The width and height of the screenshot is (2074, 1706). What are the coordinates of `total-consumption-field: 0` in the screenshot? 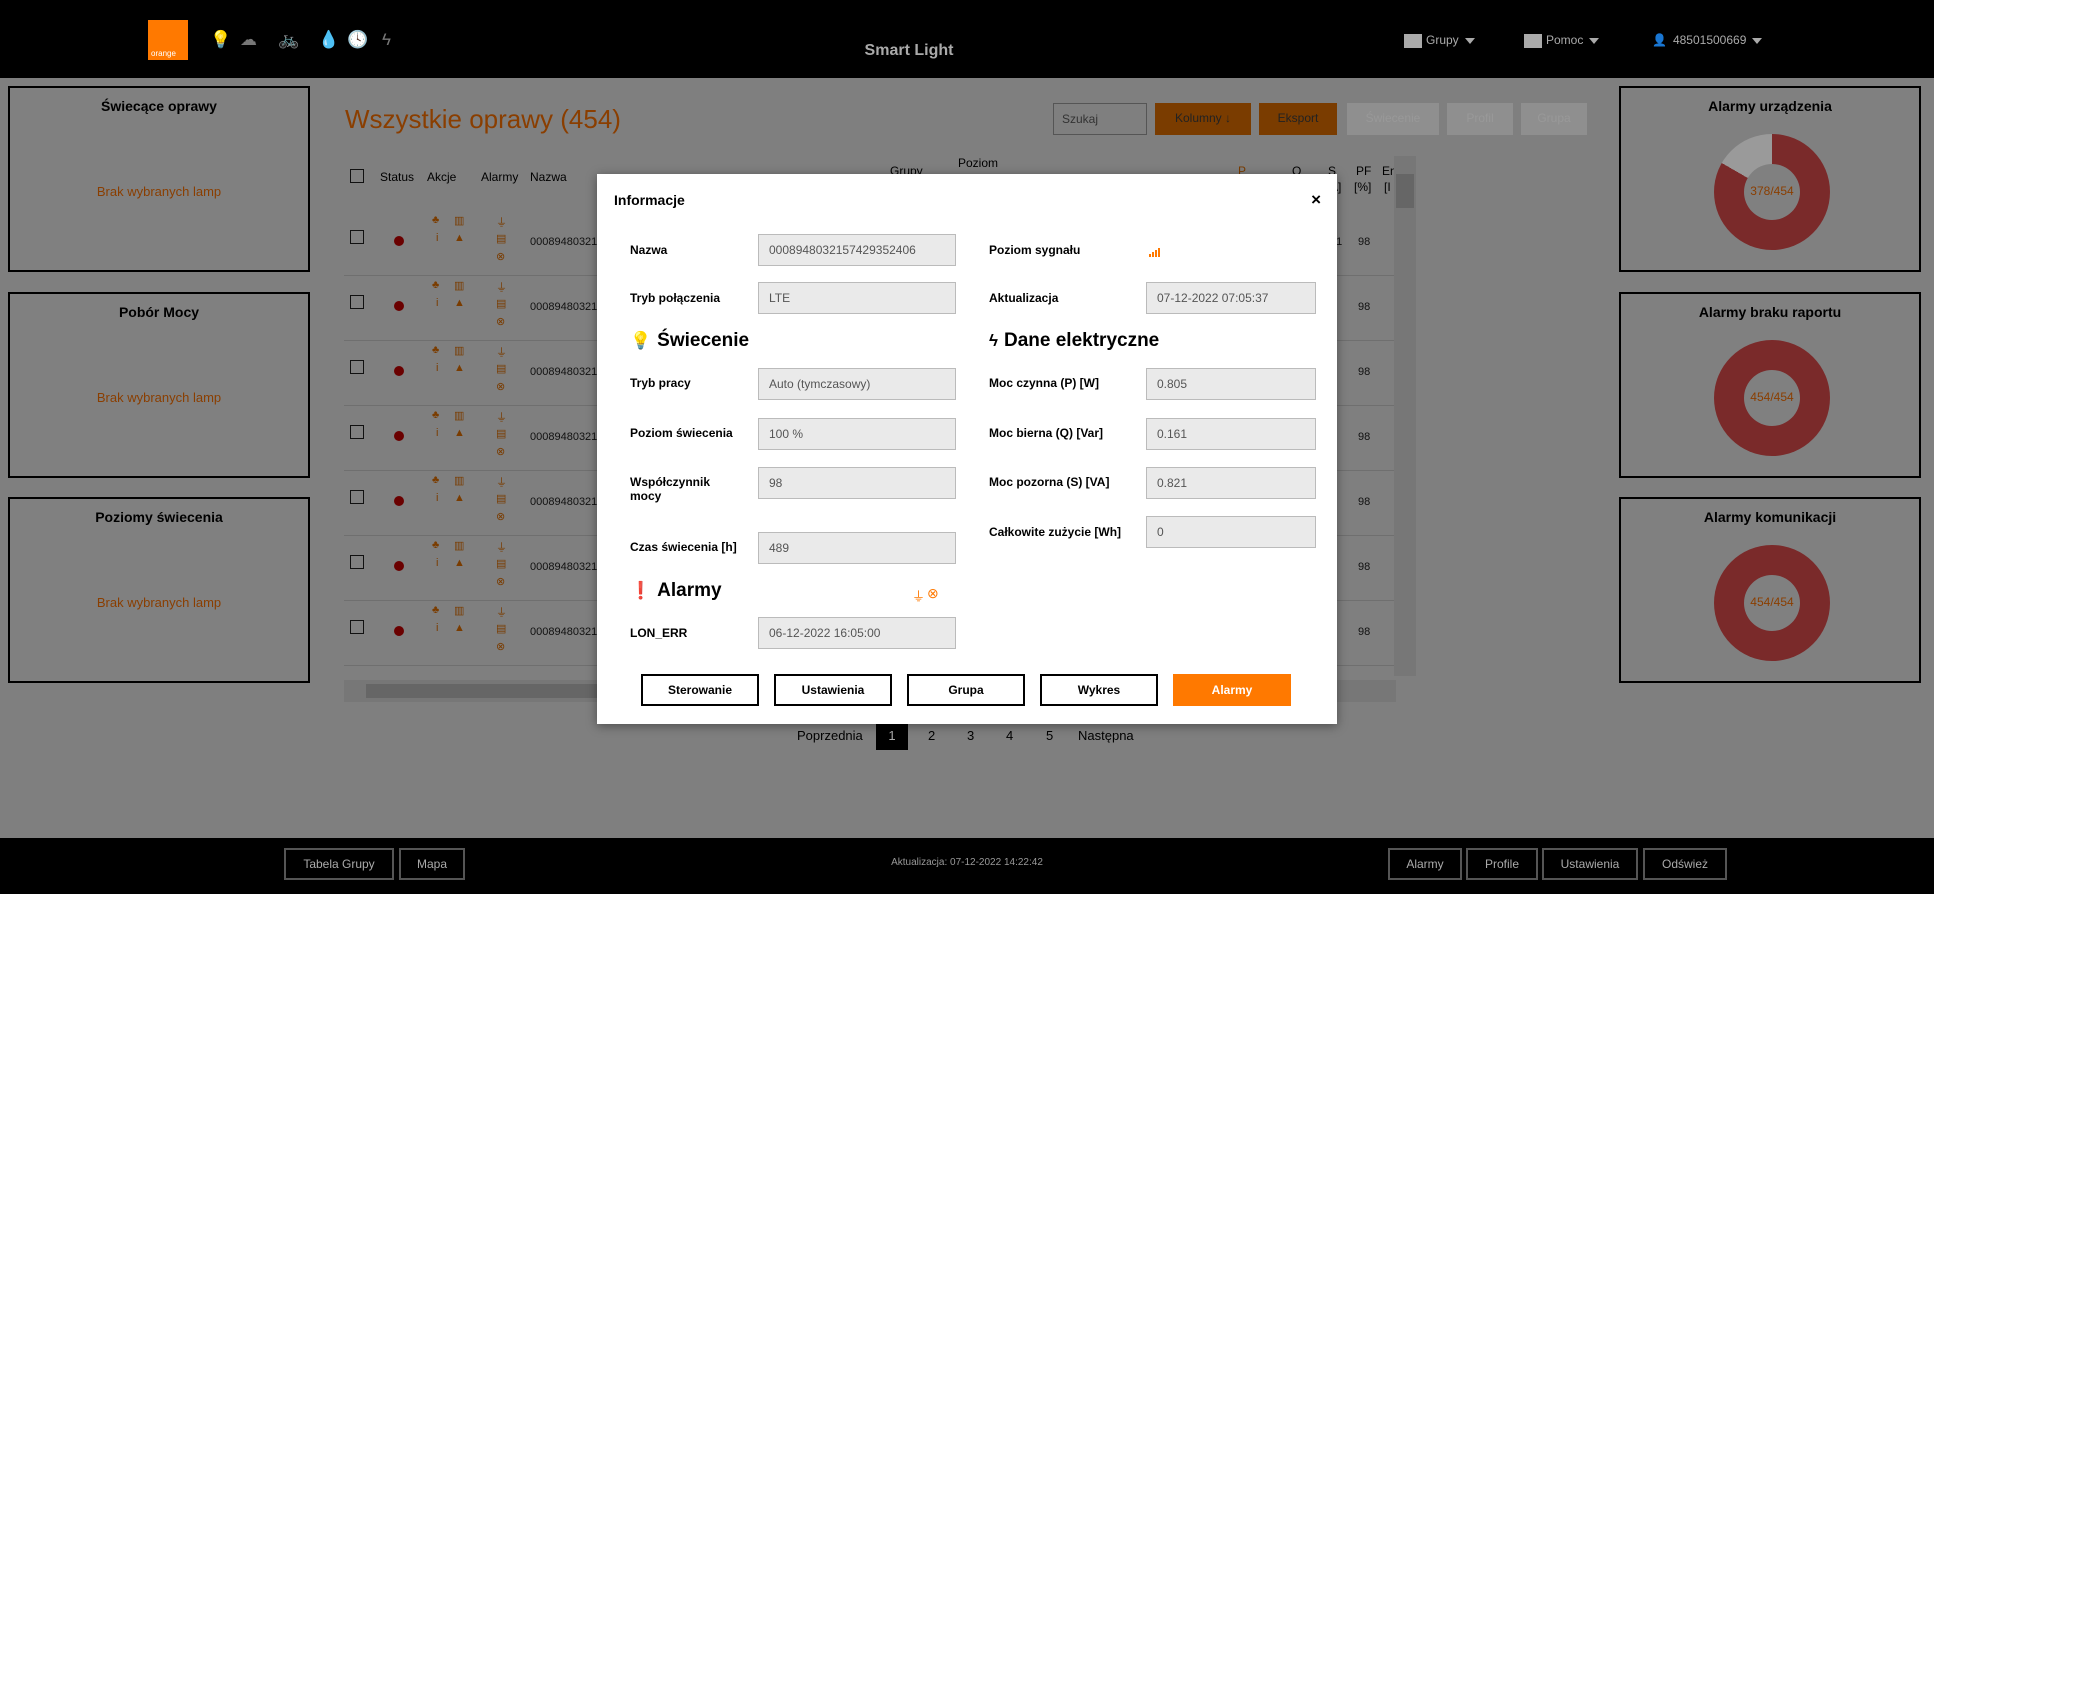 It's located at (1231, 532).